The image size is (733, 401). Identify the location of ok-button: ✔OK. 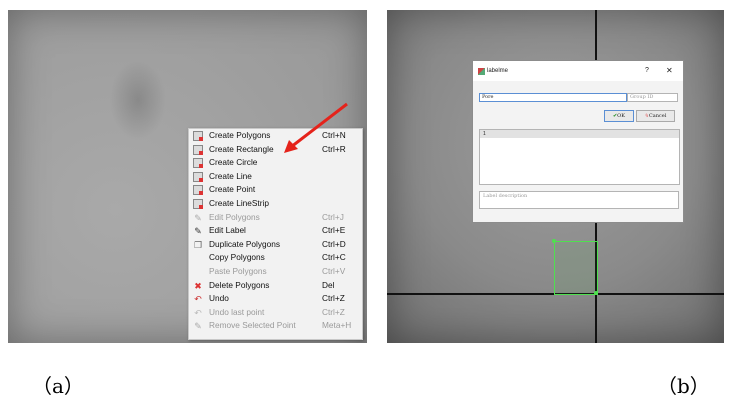
(619, 116).